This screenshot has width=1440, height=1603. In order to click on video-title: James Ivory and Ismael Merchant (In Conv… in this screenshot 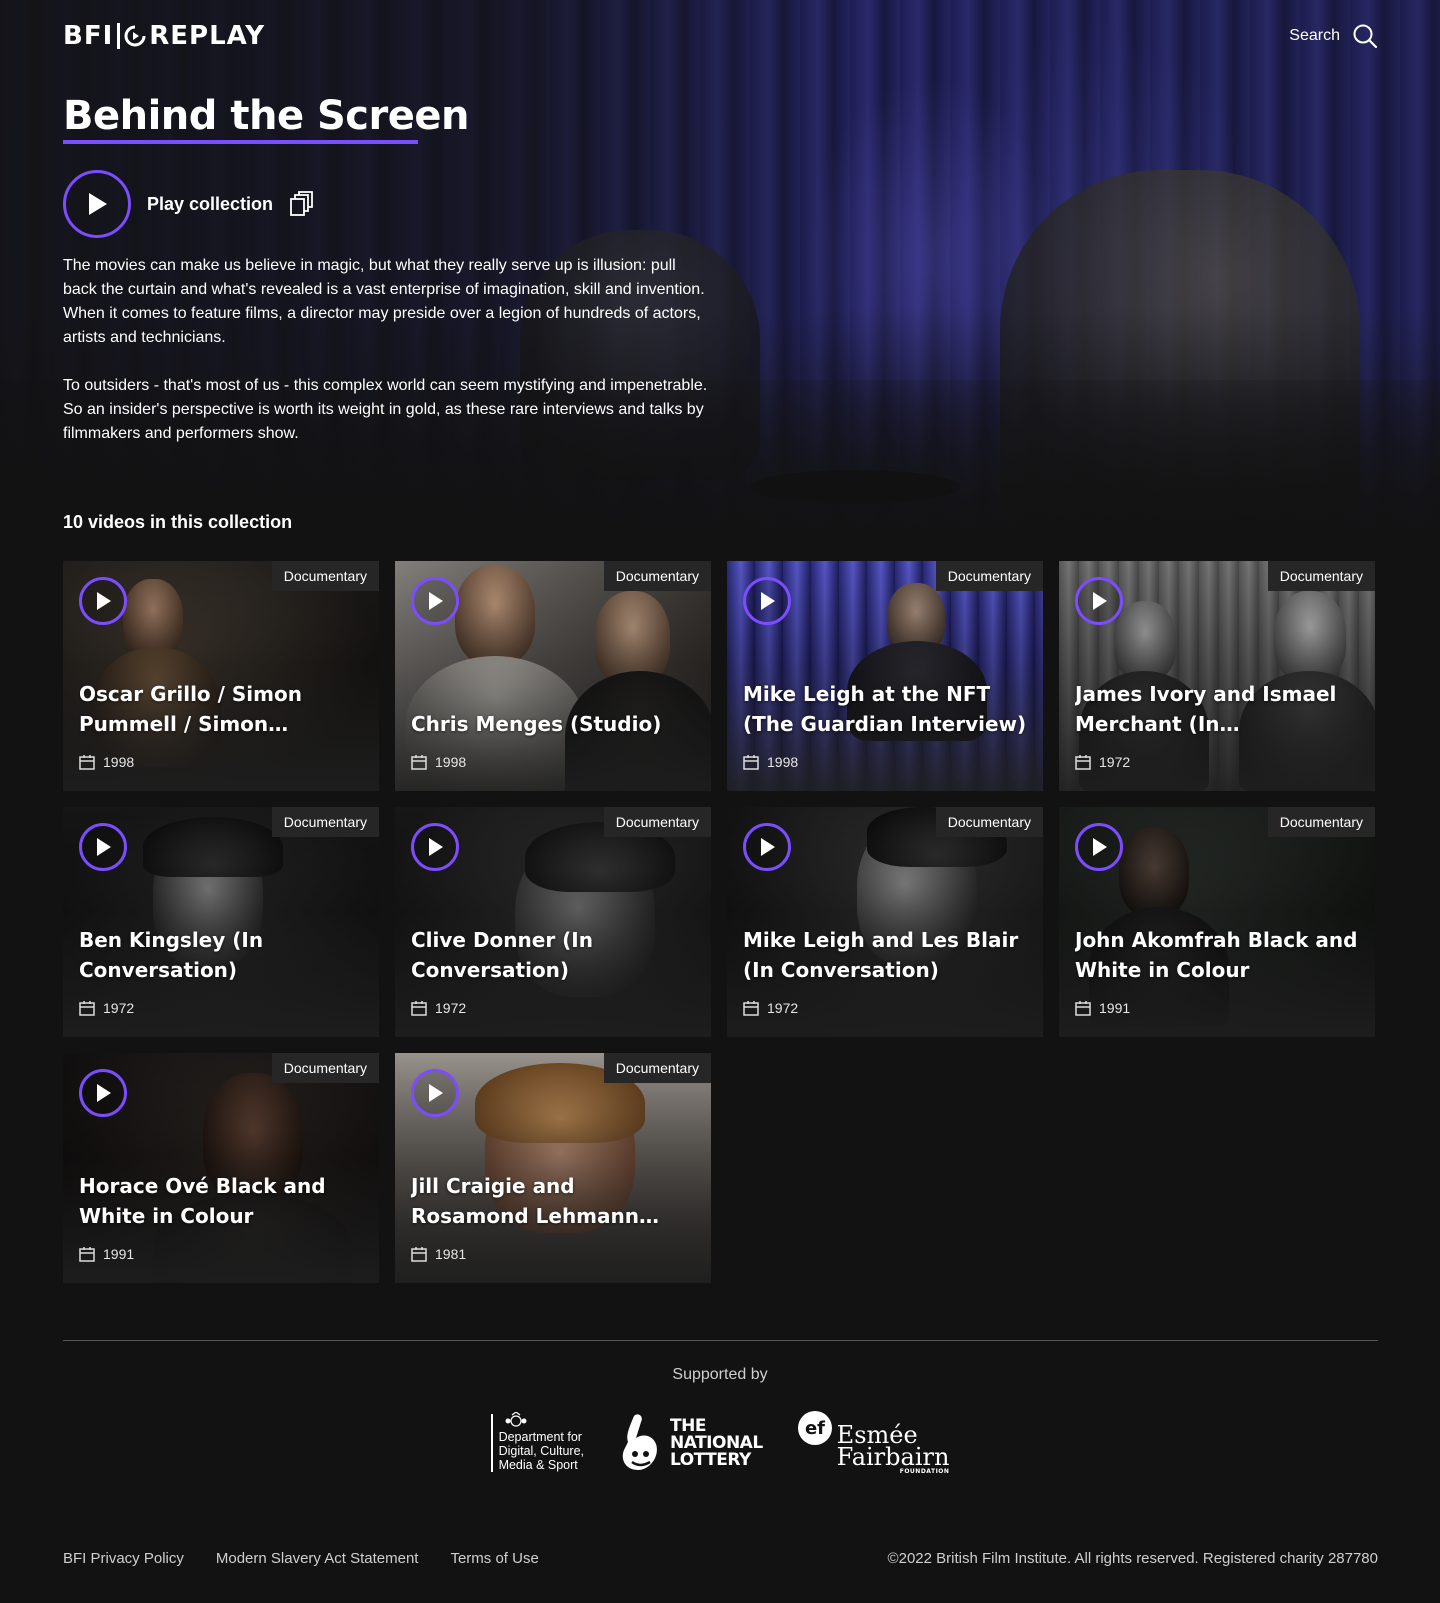, I will do `click(1206, 709)`.